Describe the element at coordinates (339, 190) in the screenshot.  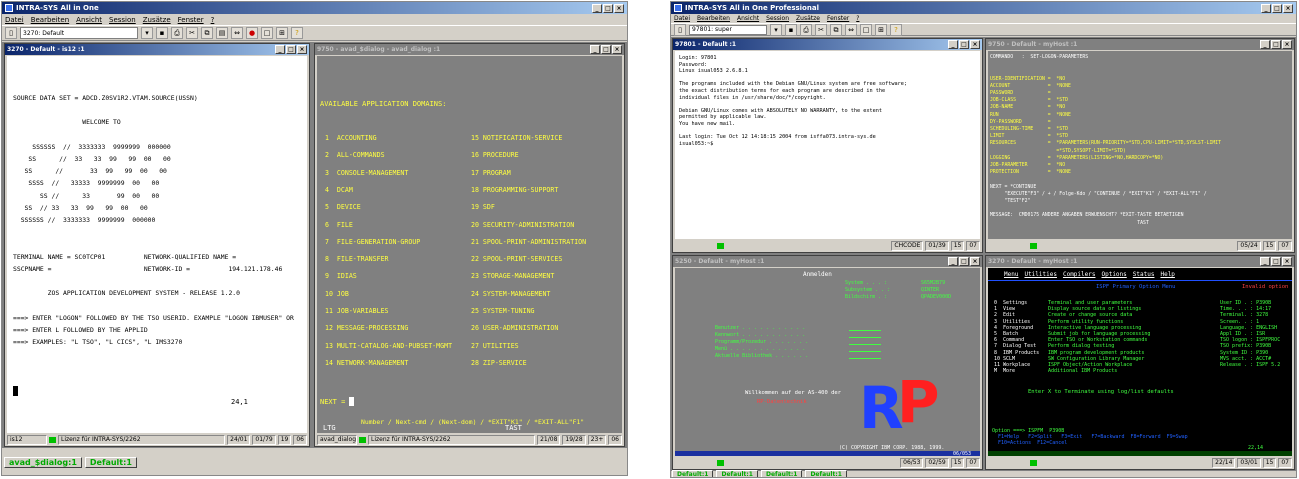
I see `domain-item: 4 DCAM` at that location.